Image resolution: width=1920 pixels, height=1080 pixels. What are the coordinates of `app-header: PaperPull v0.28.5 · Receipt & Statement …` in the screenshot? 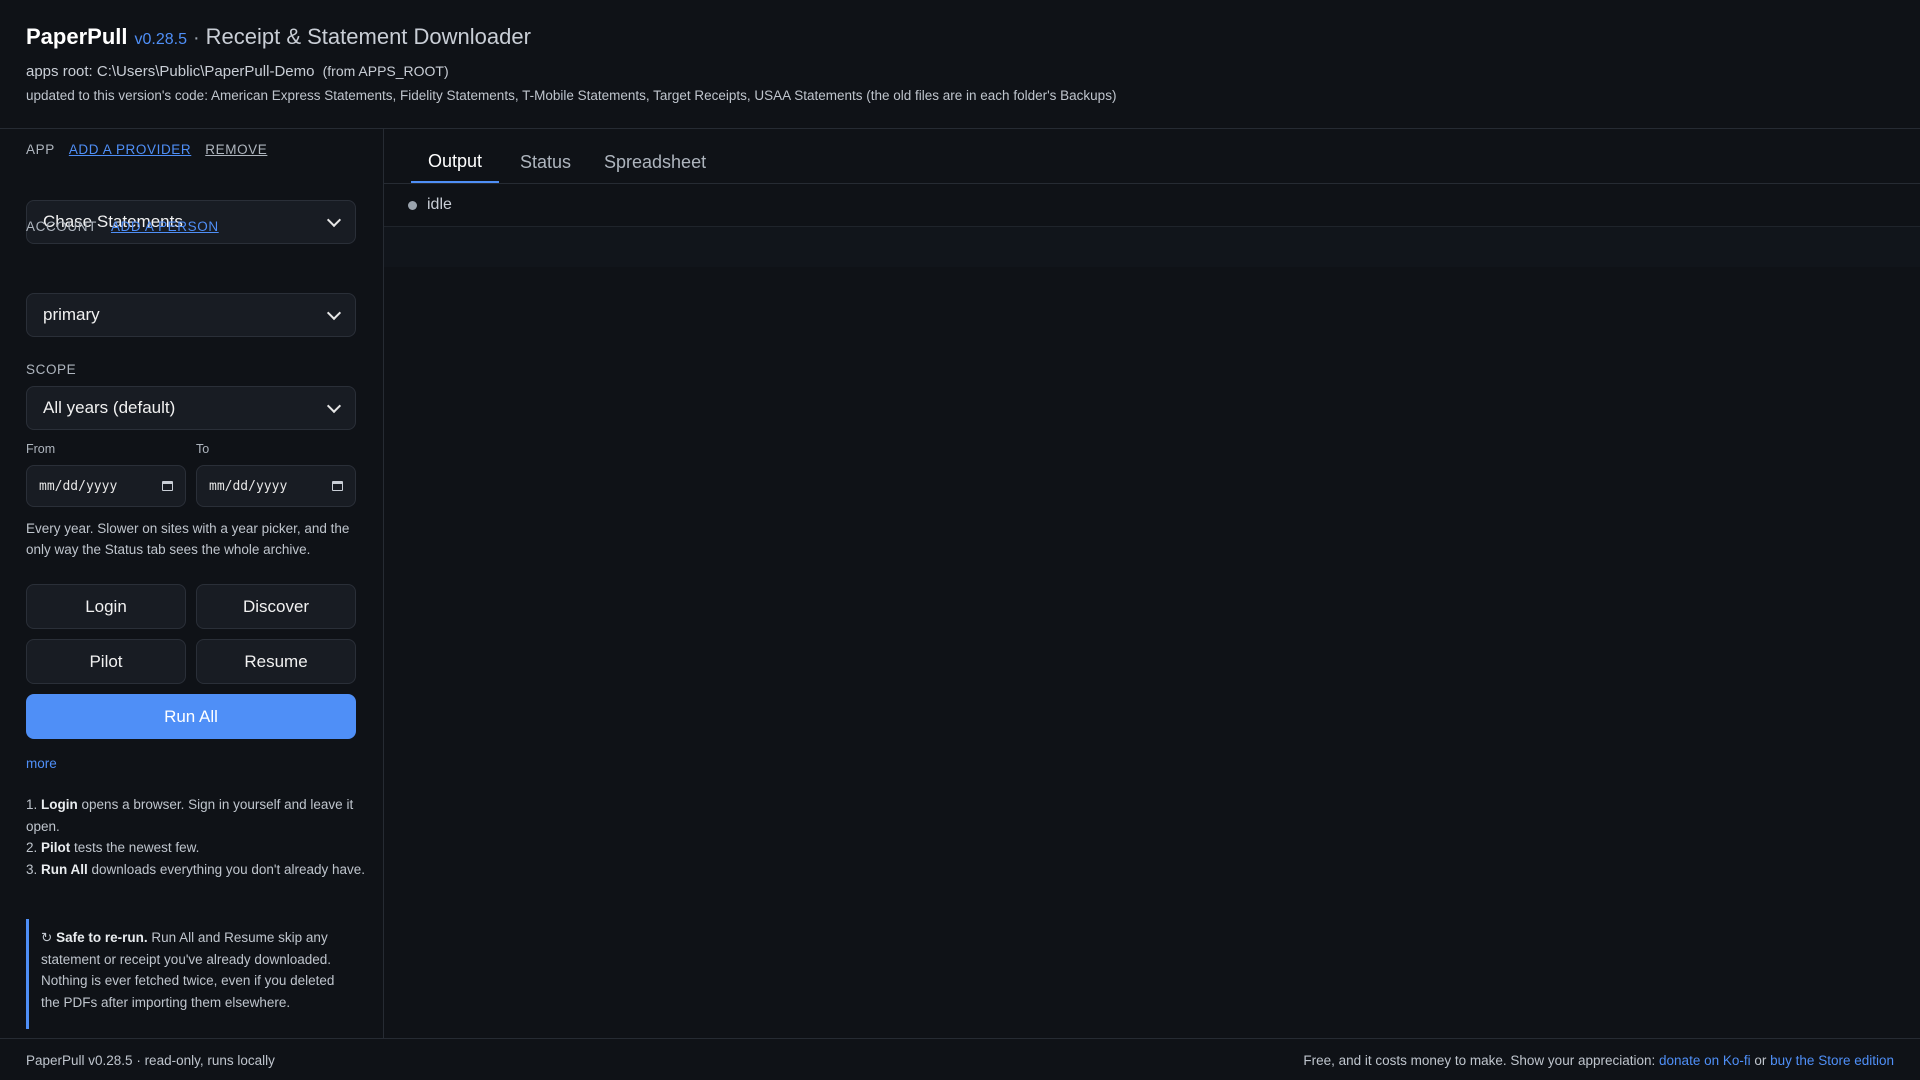 It's located at (960, 64).